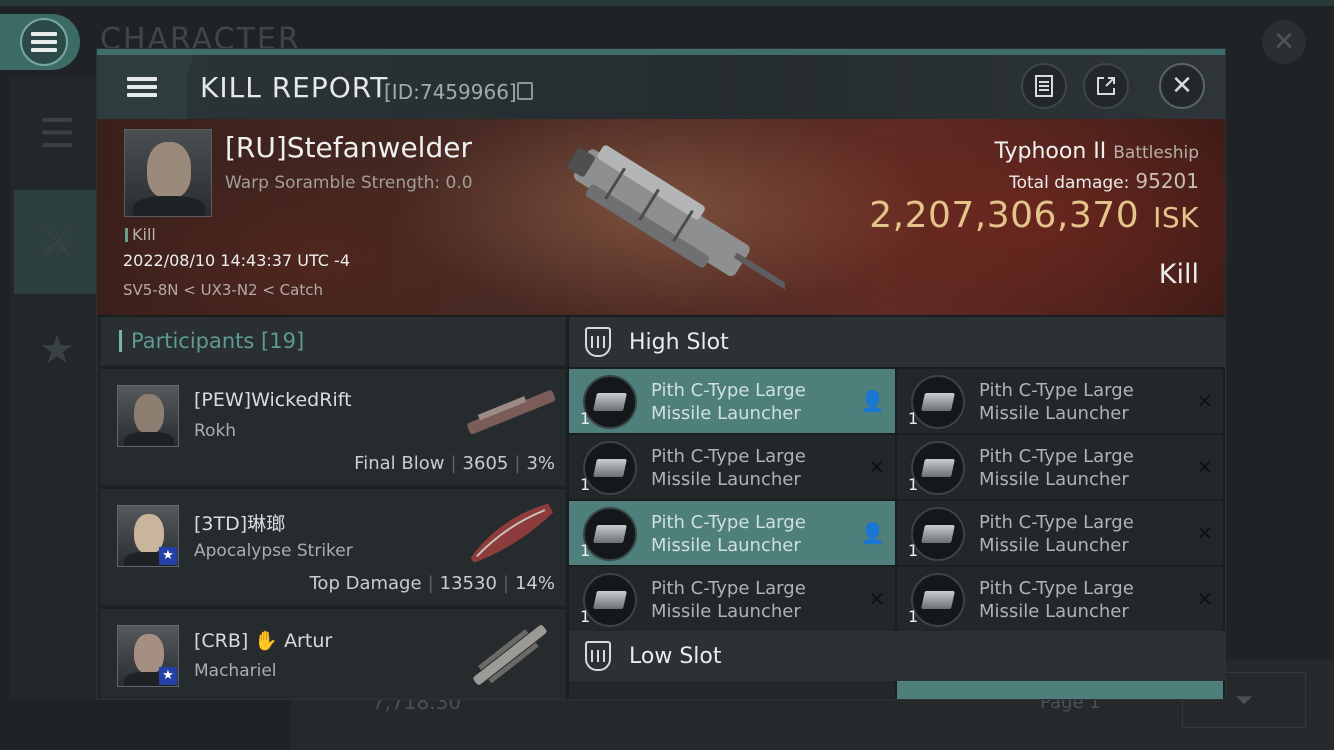 The width and height of the screenshot is (1334, 750). Describe the element at coordinates (897, 656) in the screenshot. I see `low-slot-header: Low Slot` at that location.